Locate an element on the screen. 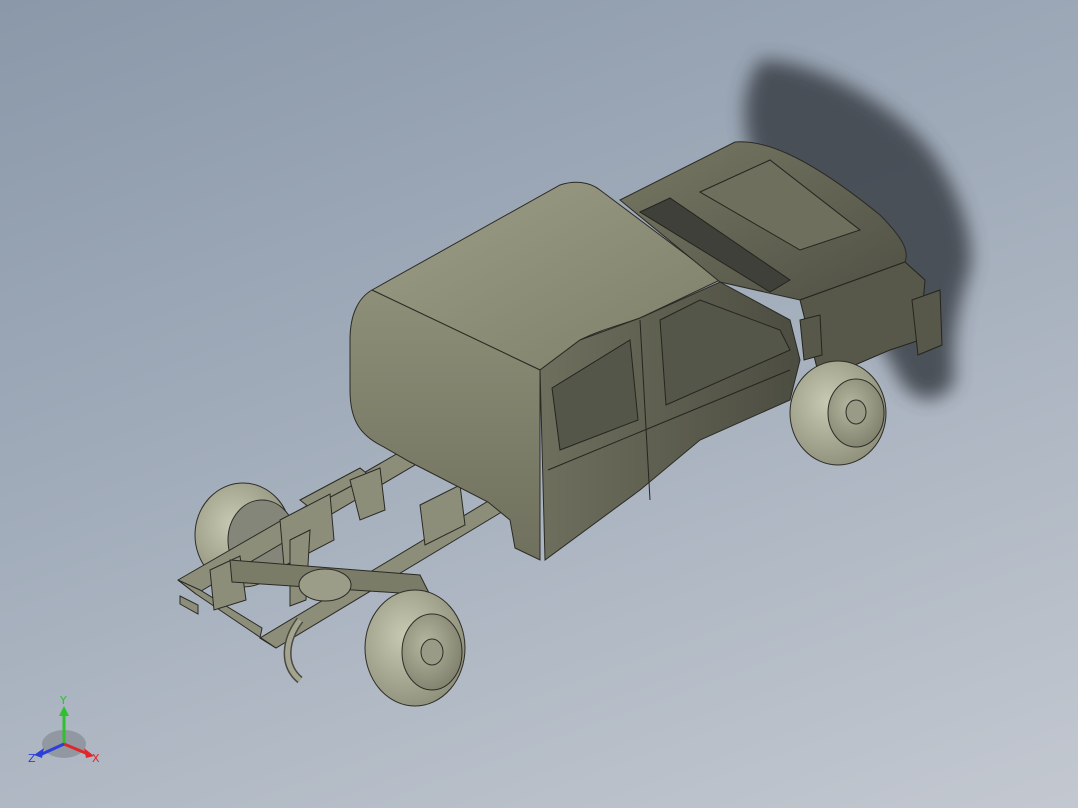  front-right-wheel is located at coordinates (838, 413).